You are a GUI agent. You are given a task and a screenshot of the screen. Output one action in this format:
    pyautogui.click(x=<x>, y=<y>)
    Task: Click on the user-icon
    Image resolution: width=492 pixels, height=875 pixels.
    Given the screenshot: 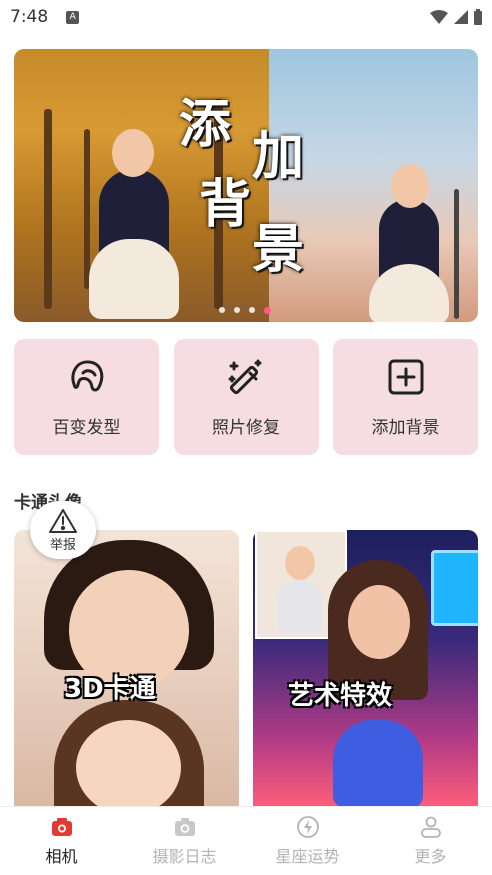 What is the action you would take?
    pyautogui.click(x=430, y=827)
    